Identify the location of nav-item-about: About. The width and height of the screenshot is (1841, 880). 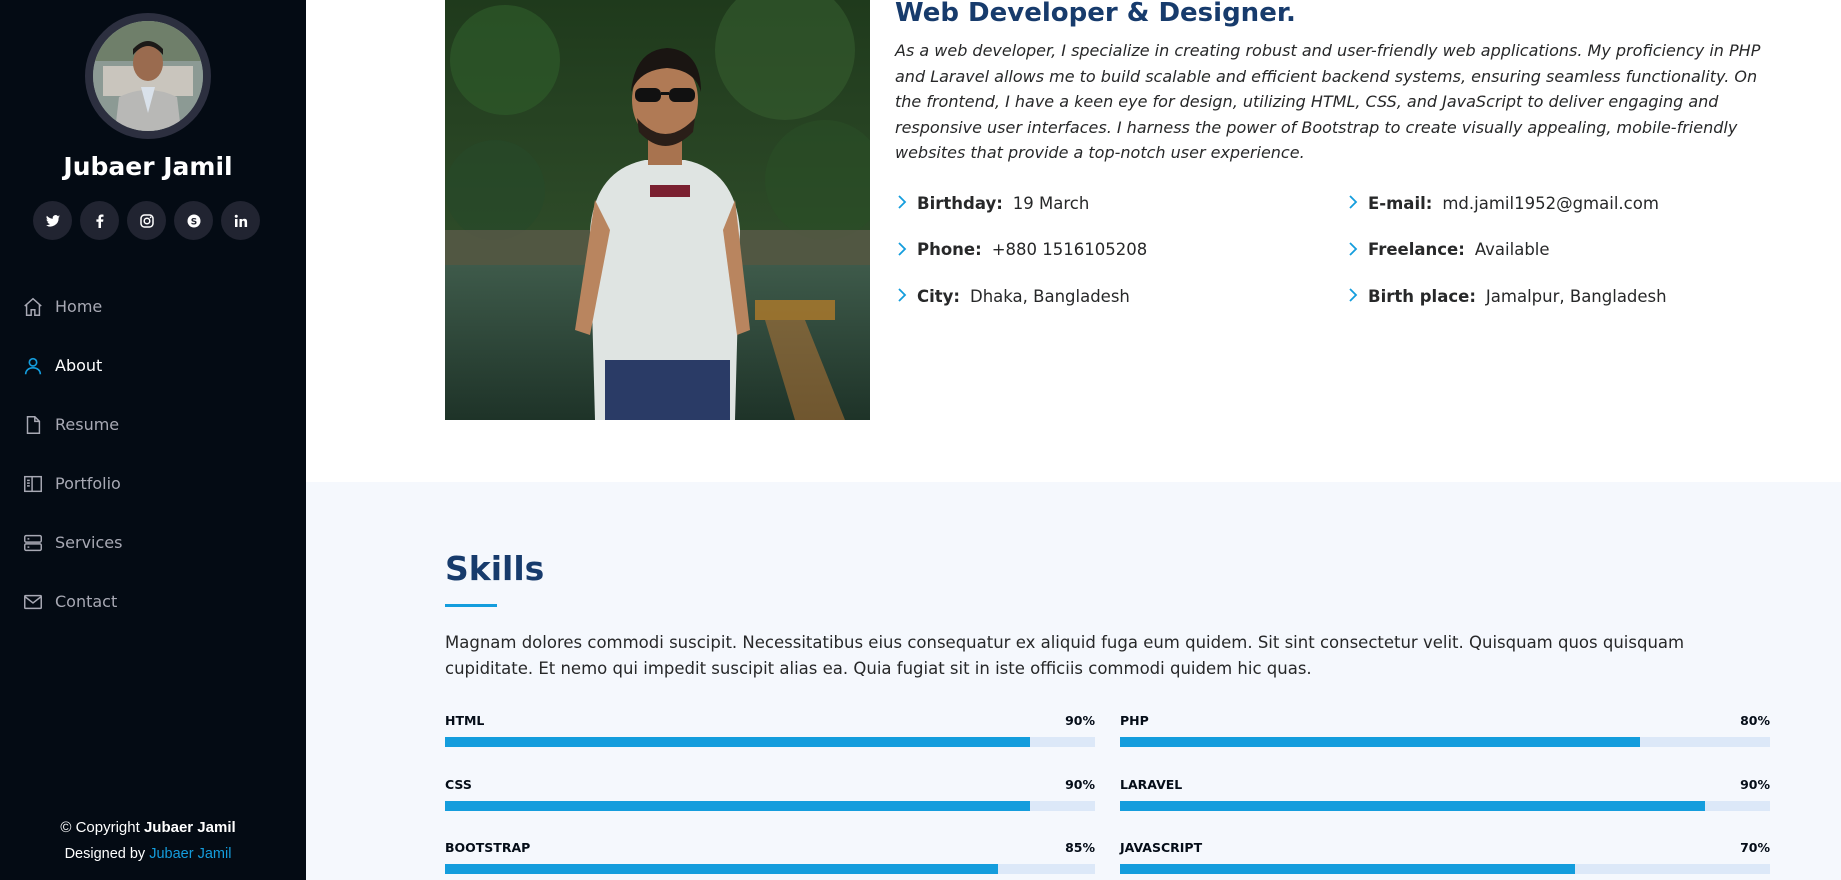
(153, 365).